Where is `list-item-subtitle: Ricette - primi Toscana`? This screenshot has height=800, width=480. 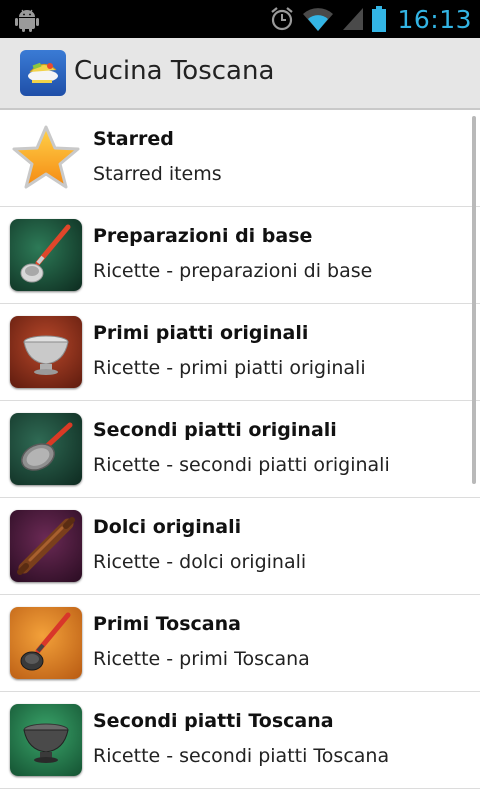
list-item-subtitle: Ricette - primi Toscana is located at coordinates (201, 659).